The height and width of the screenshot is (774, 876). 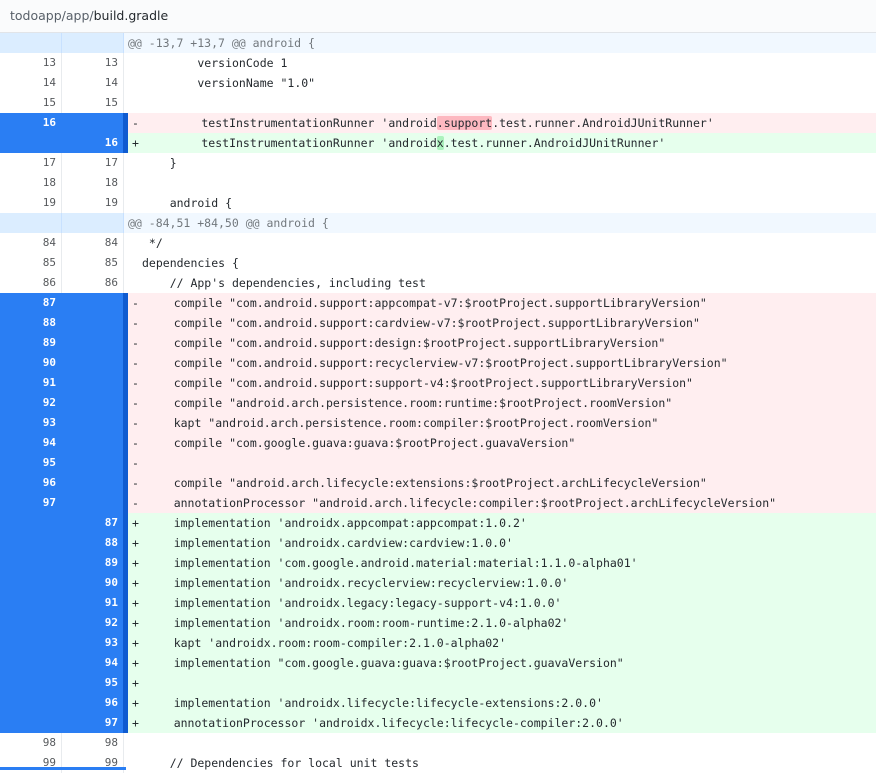 I want to click on new-line-number: 84, so click(x=93, y=243).